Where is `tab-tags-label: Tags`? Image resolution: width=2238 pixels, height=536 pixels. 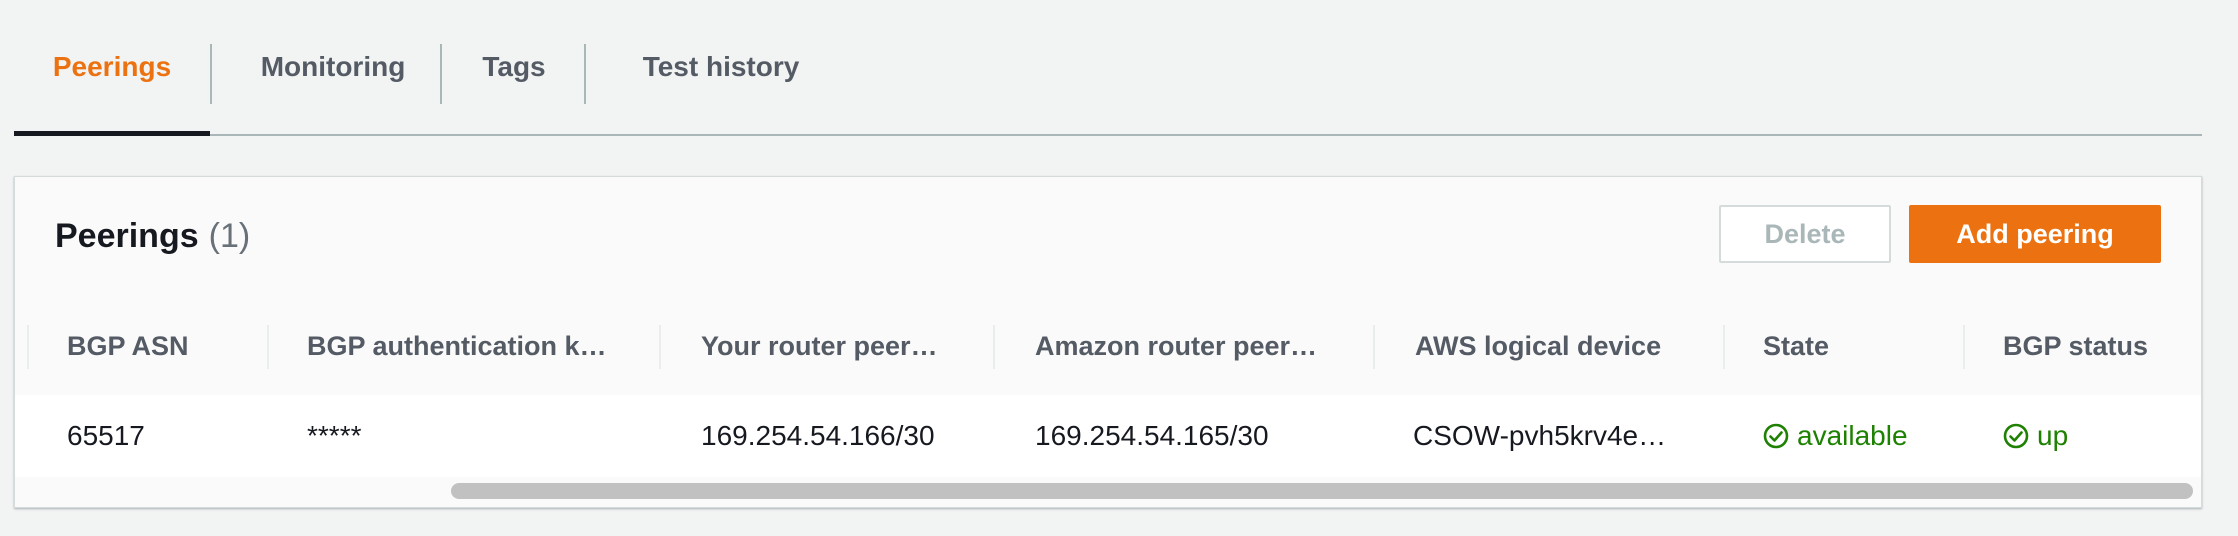
tab-tags-label: Tags is located at coordinates (514, 66).